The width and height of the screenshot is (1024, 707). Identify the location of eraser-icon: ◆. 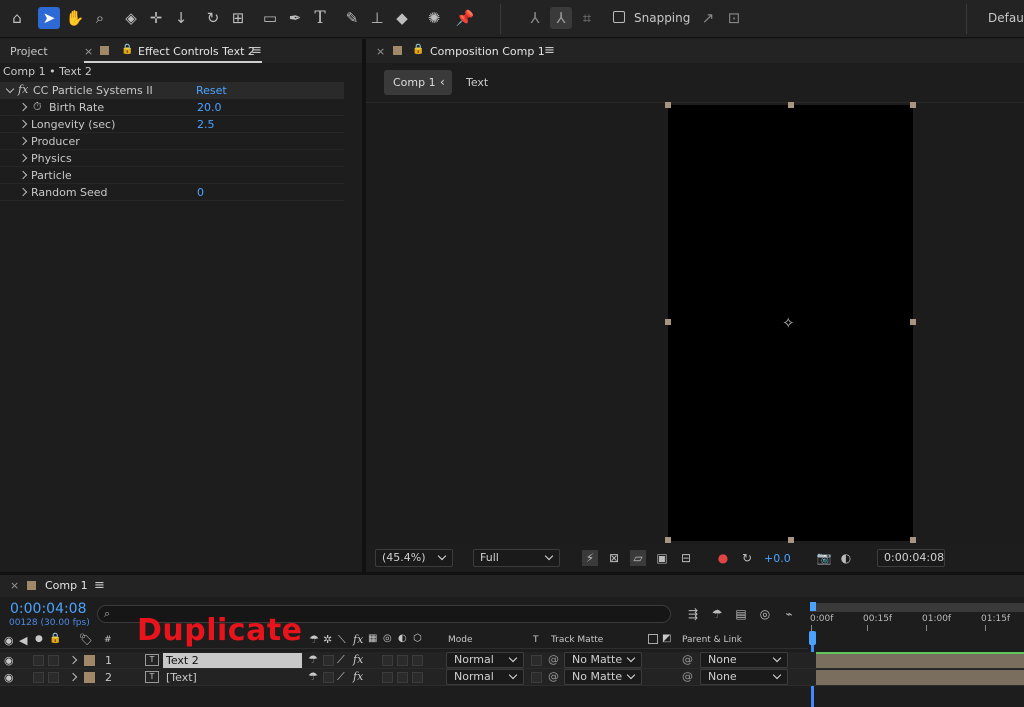
(402, 18).